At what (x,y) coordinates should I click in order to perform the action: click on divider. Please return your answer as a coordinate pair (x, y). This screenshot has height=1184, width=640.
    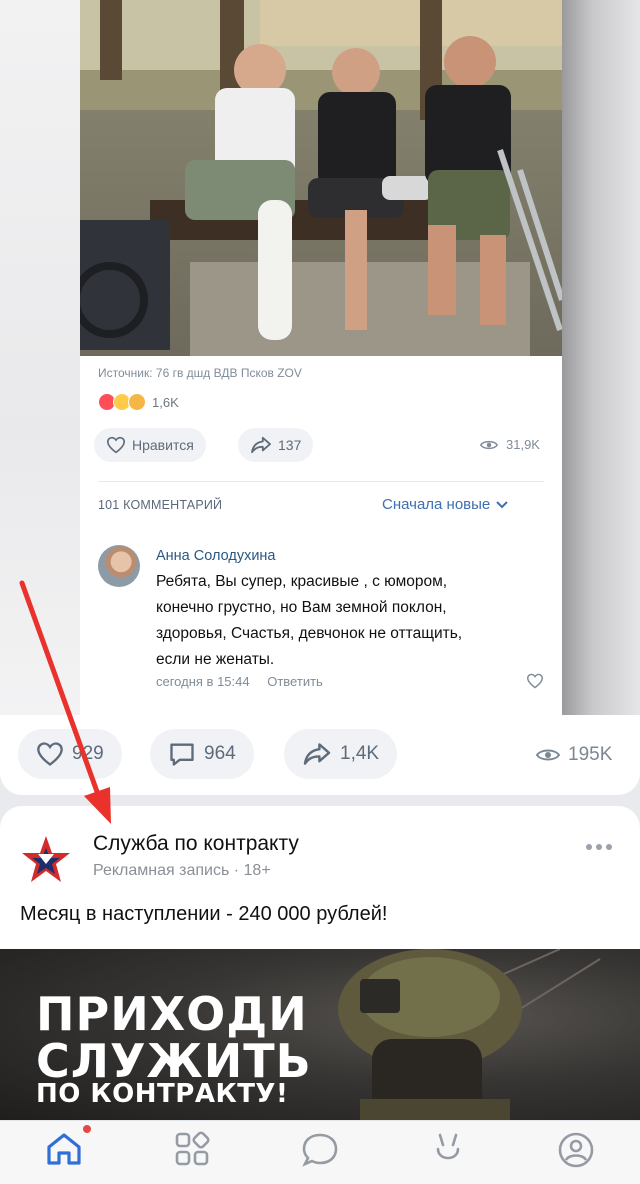
    Looking at the image, I should click on (321, 481).